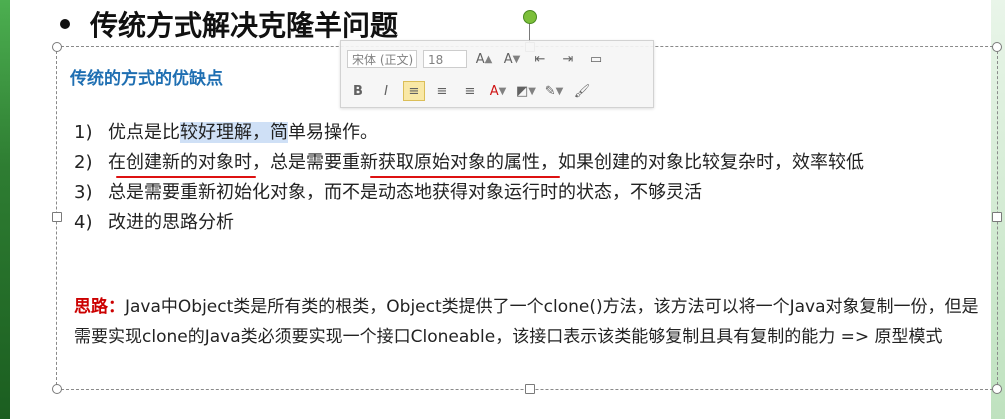 The height and width of the screenshot is (419, 1005). Describe the element at coordinates (244, 25) in the screenshot. I see `slide-title-text: 传统方式解决克隆羊问题` at that location.